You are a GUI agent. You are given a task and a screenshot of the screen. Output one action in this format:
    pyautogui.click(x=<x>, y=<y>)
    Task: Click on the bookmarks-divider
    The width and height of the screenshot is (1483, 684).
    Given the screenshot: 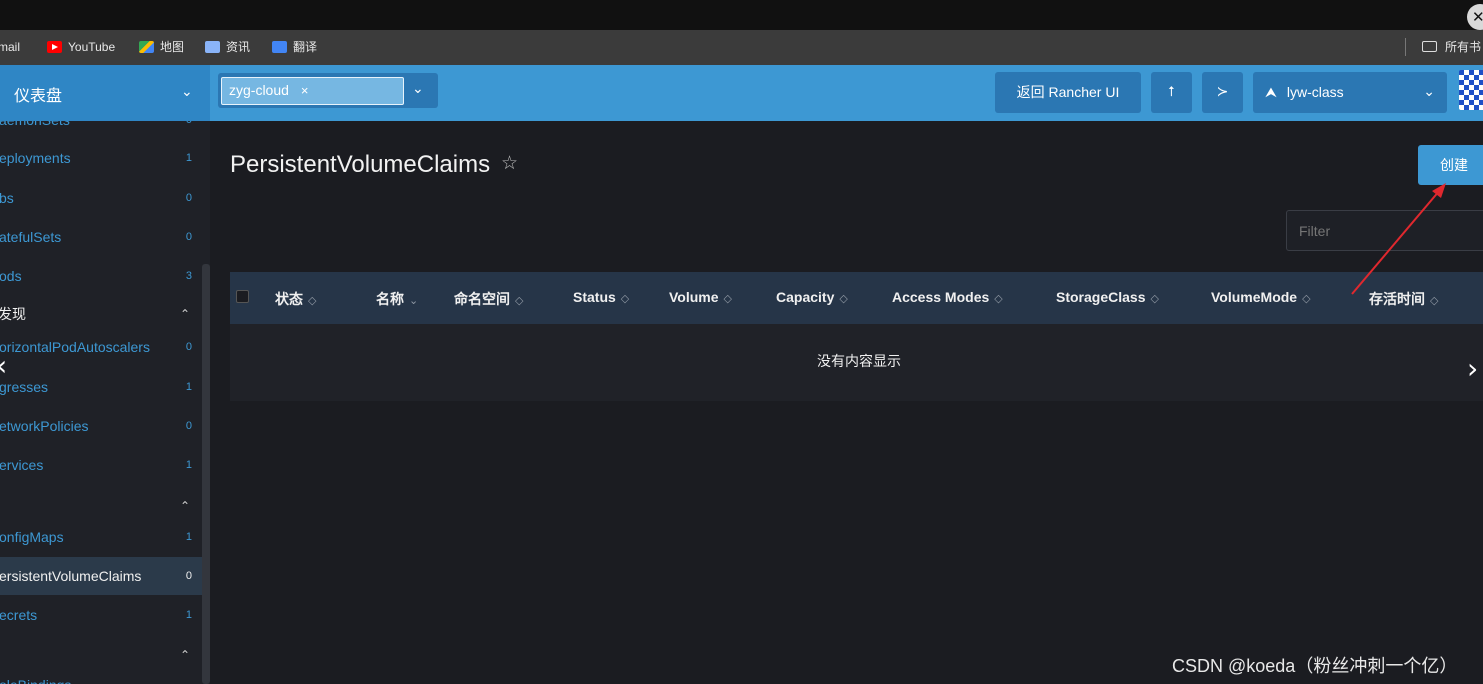 What is the action you would take?
    pyautogui.click(x=1405, y=47)
    